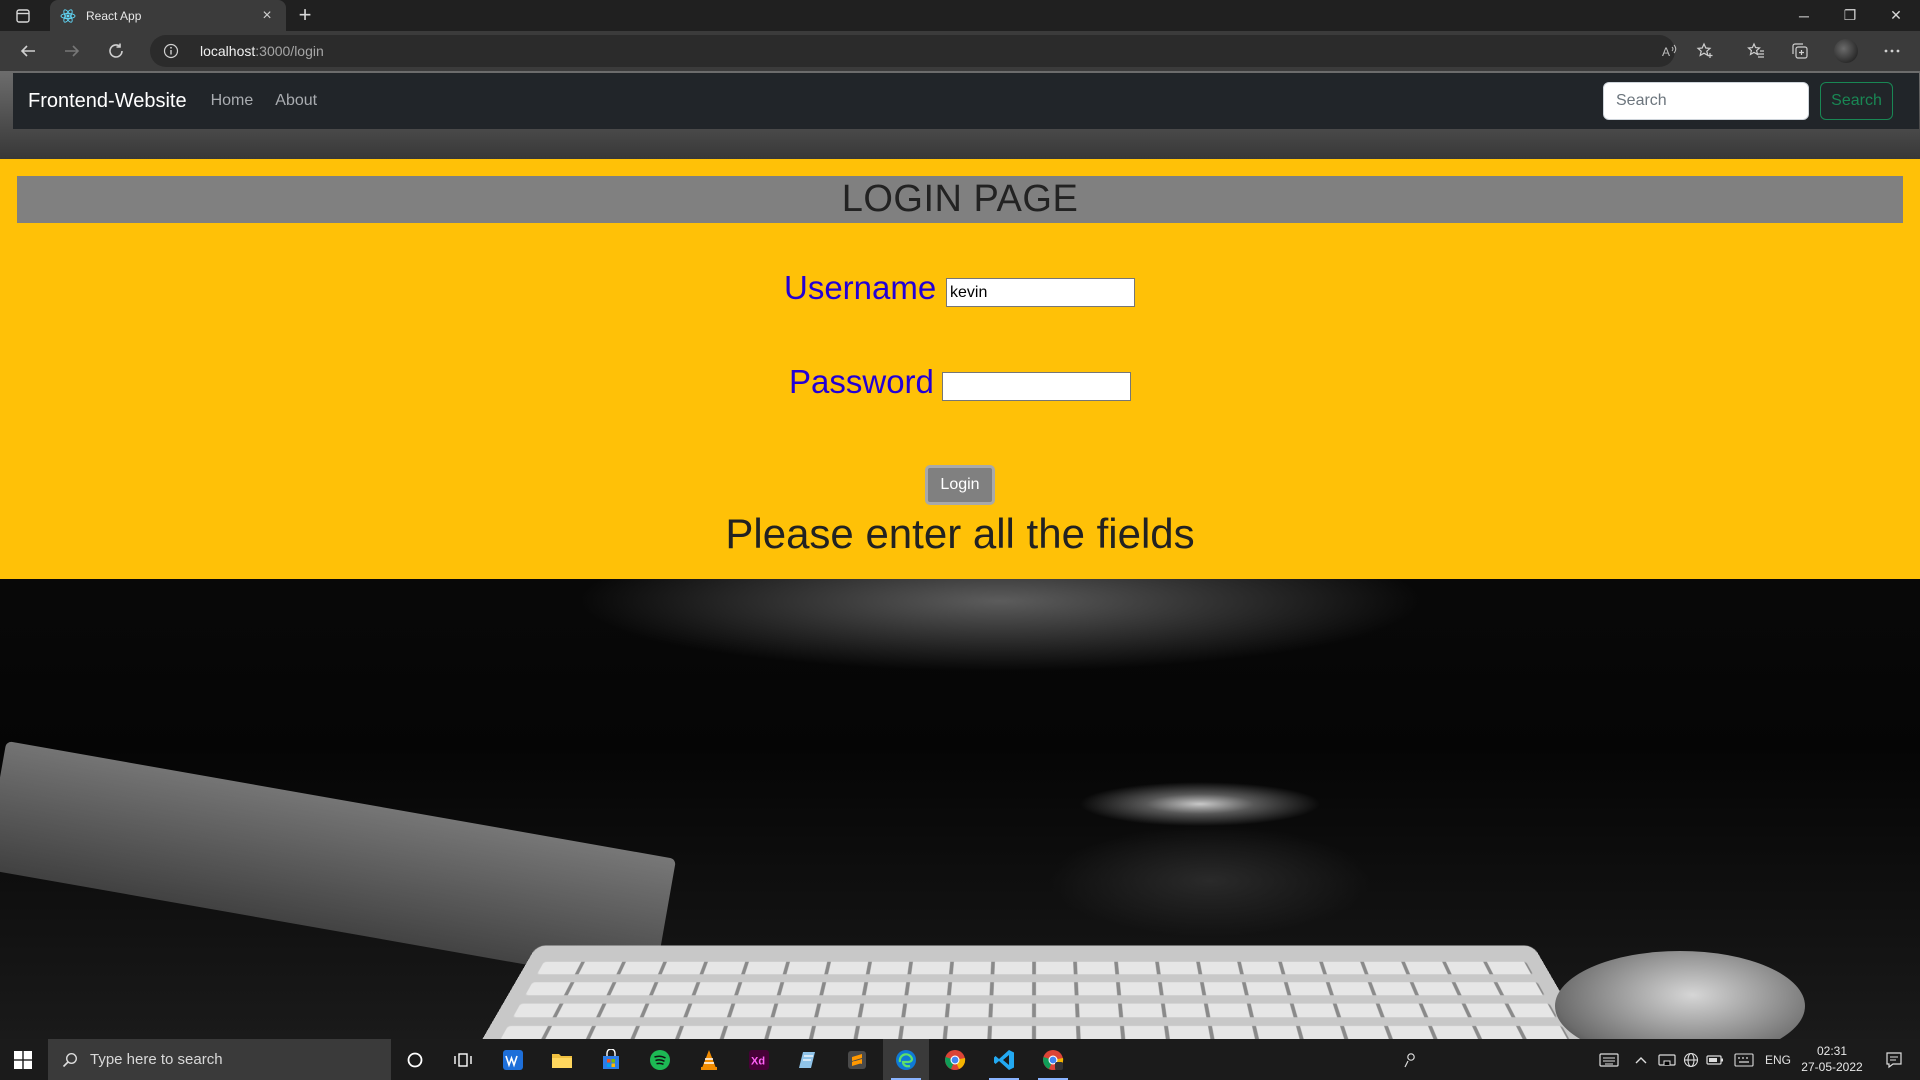  Describe the element at coordinates (1705, 51) in the screenshot. I see `add-favorite-icon` at that location.